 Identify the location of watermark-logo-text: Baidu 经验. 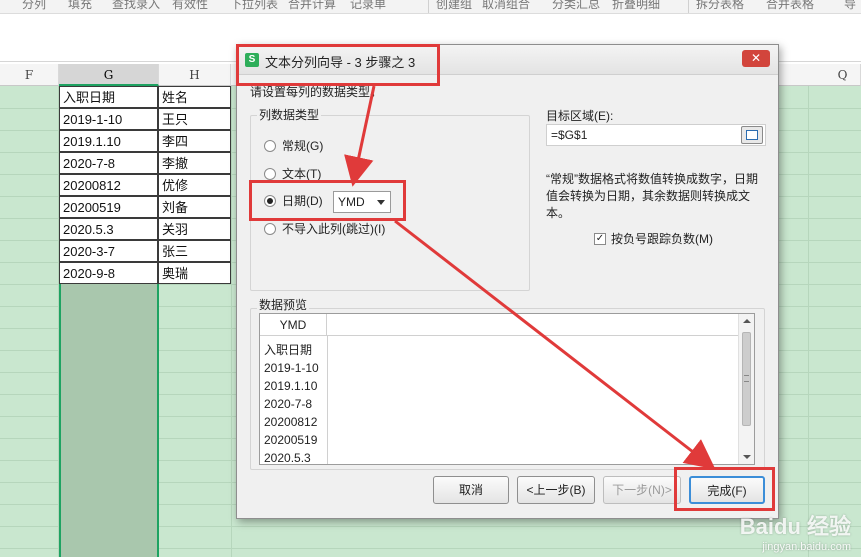
(795, 526).